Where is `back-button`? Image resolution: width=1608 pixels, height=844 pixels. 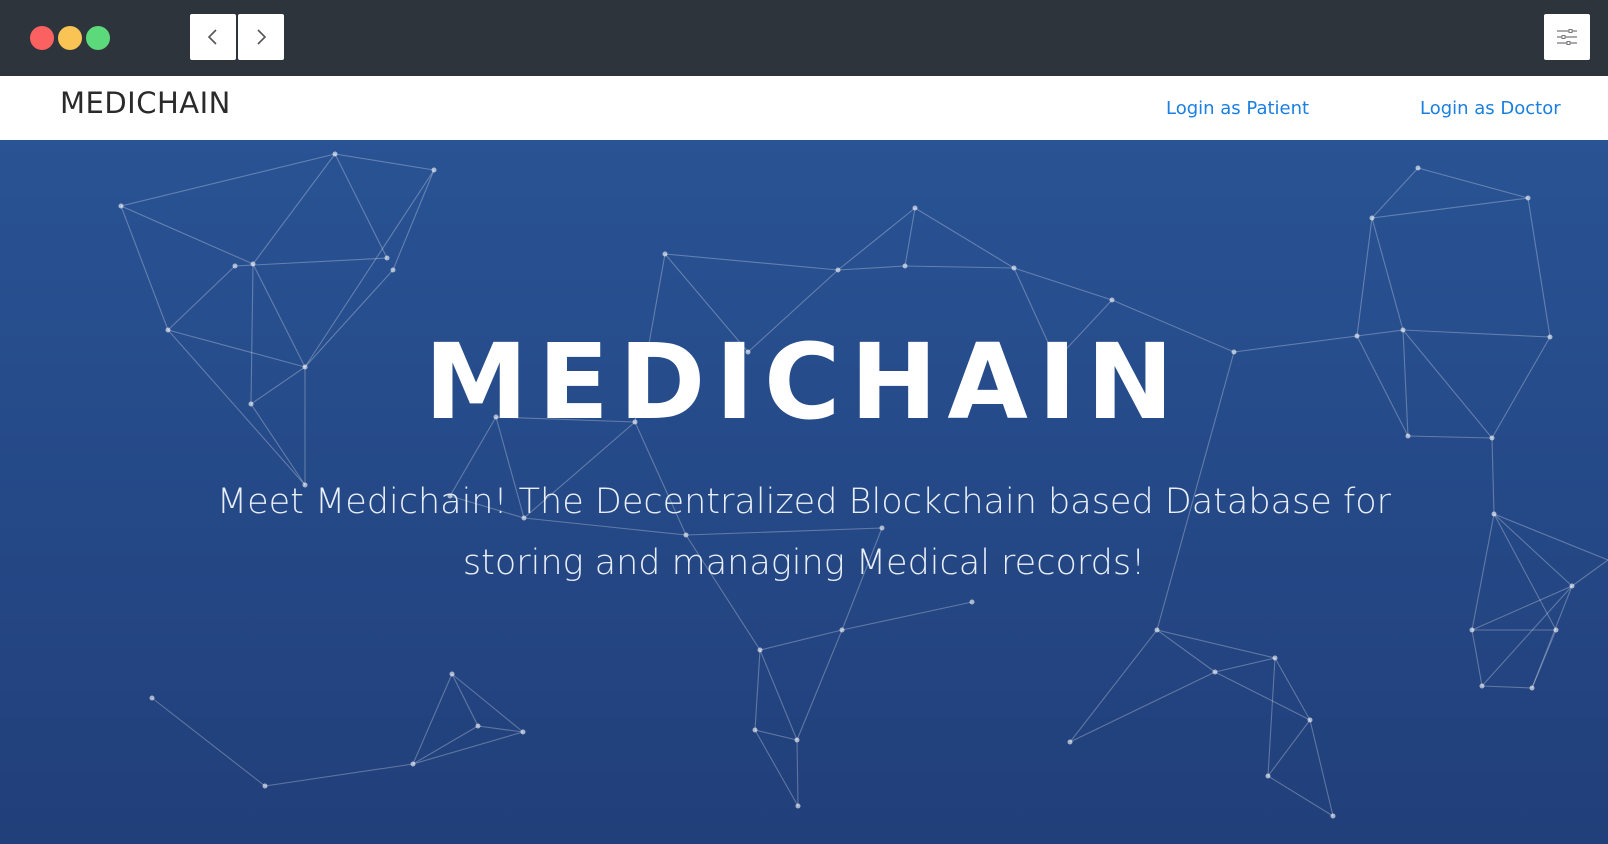
back-button is located at coordinates (213, 37).